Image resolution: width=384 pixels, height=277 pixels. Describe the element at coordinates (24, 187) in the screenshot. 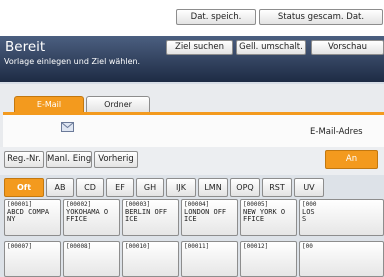

I see `index-key-frequent: Oft` at that location.